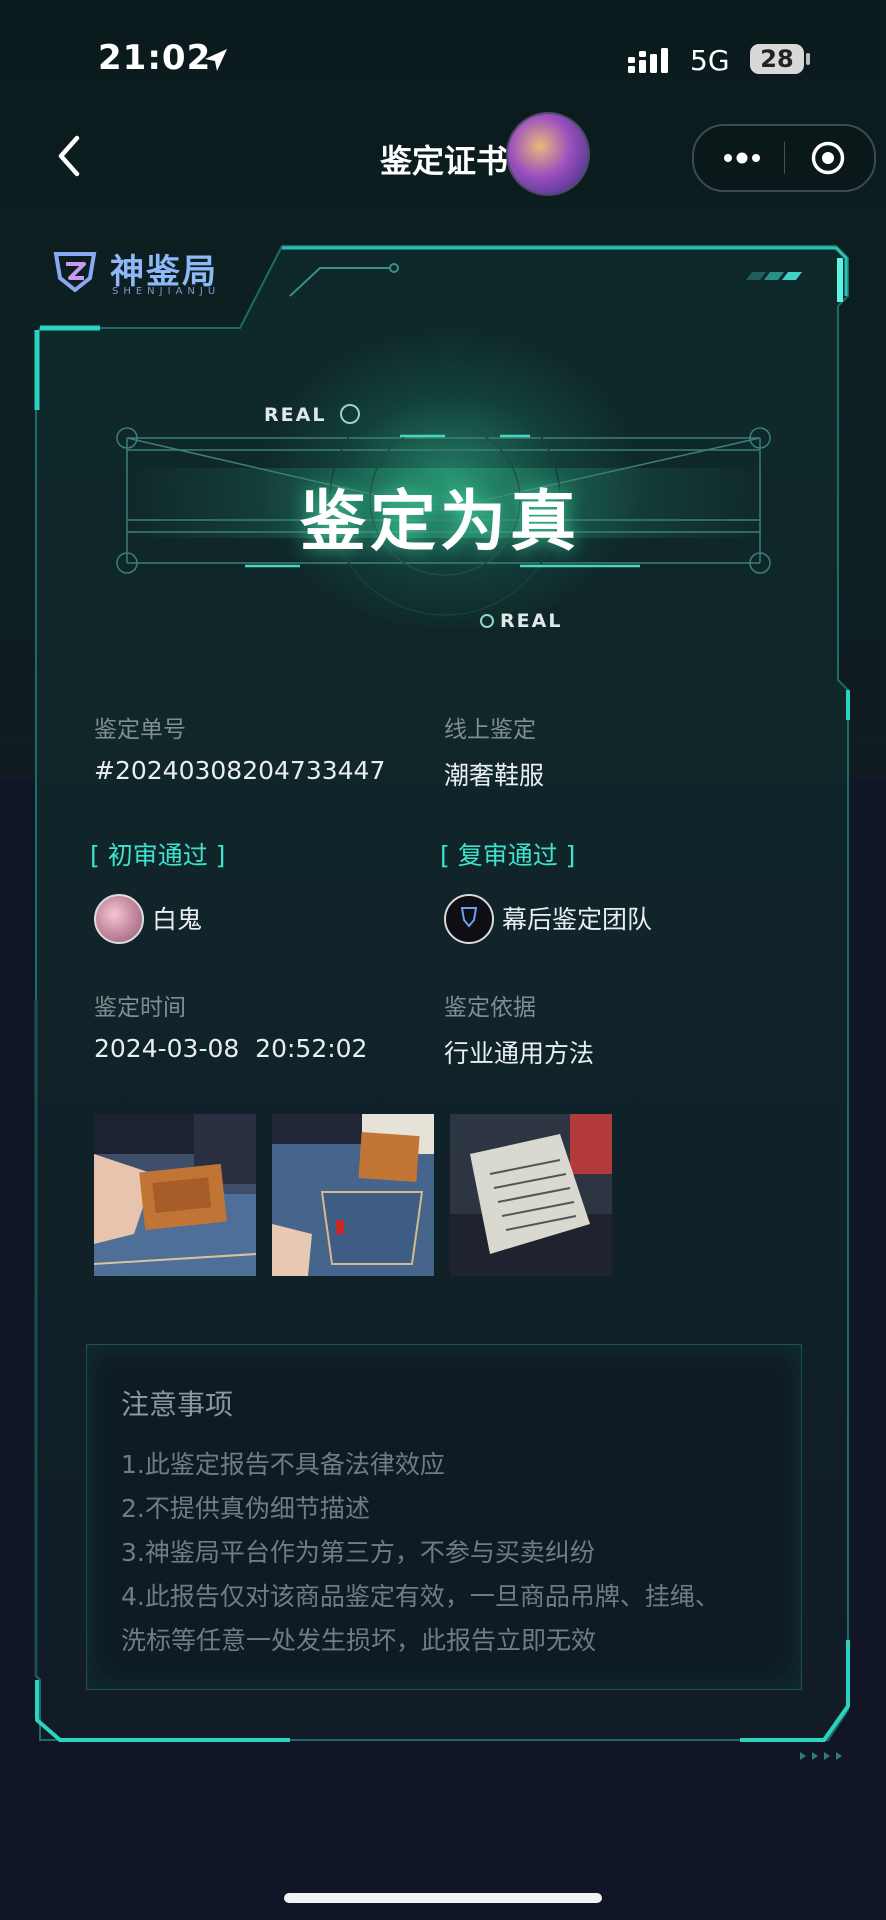 The image size is (886, 1920). What do you see at coordinates (710, 60) in the screenshot?
I see `network-type: 5G` at bounding box center [710, 60].